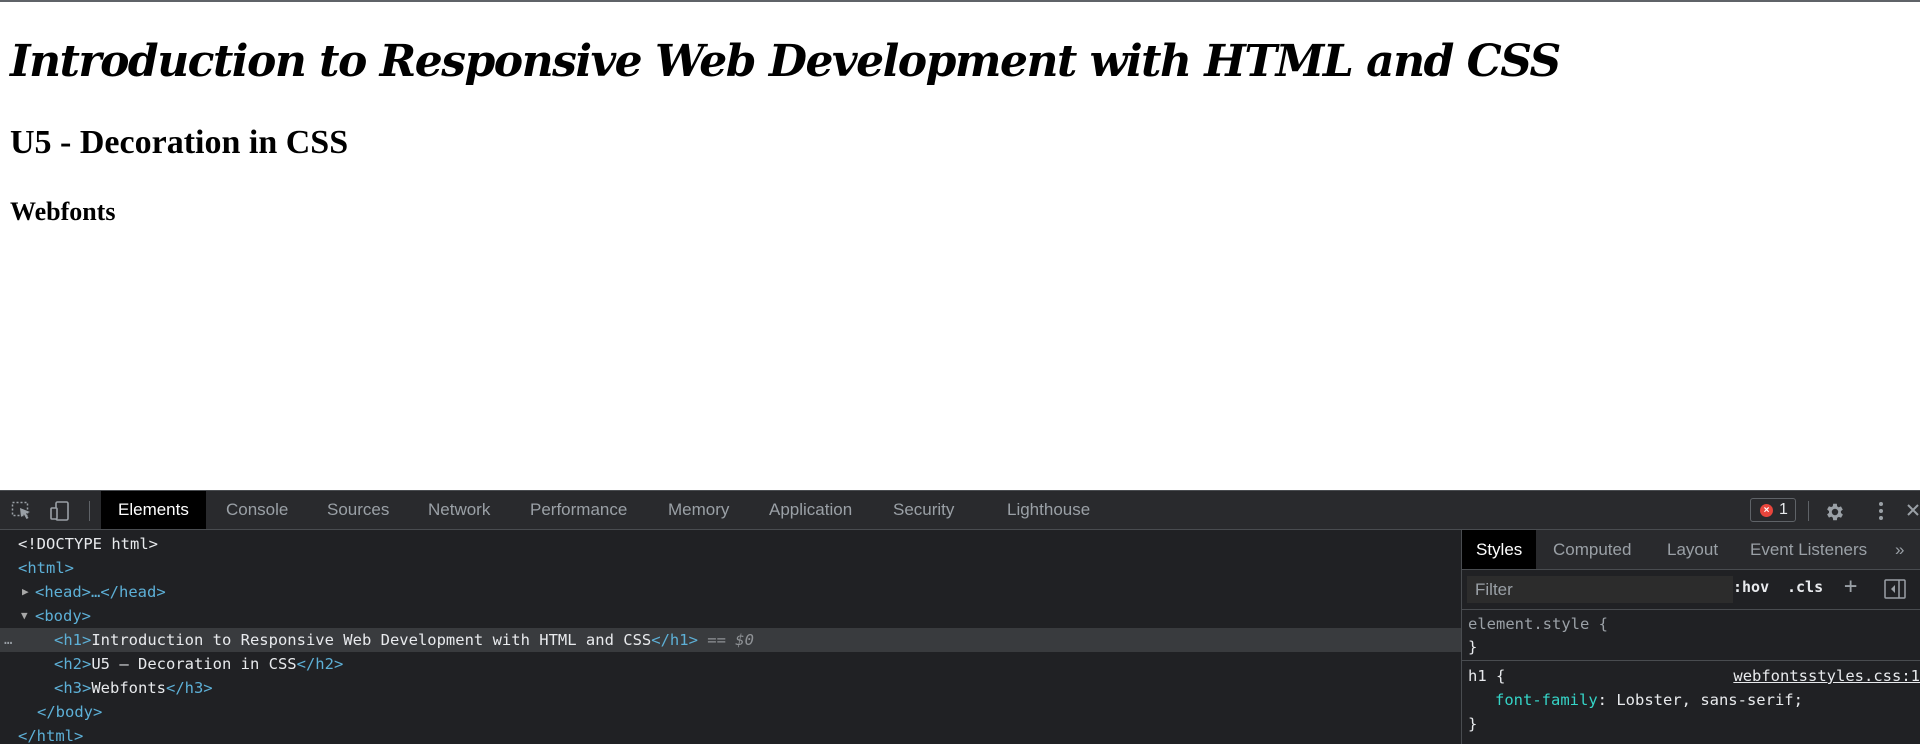 The image size is (1920, 748). Describe the element at coordinates (810, 510) in the screenshot. I see `tab-application: Application` at that location.